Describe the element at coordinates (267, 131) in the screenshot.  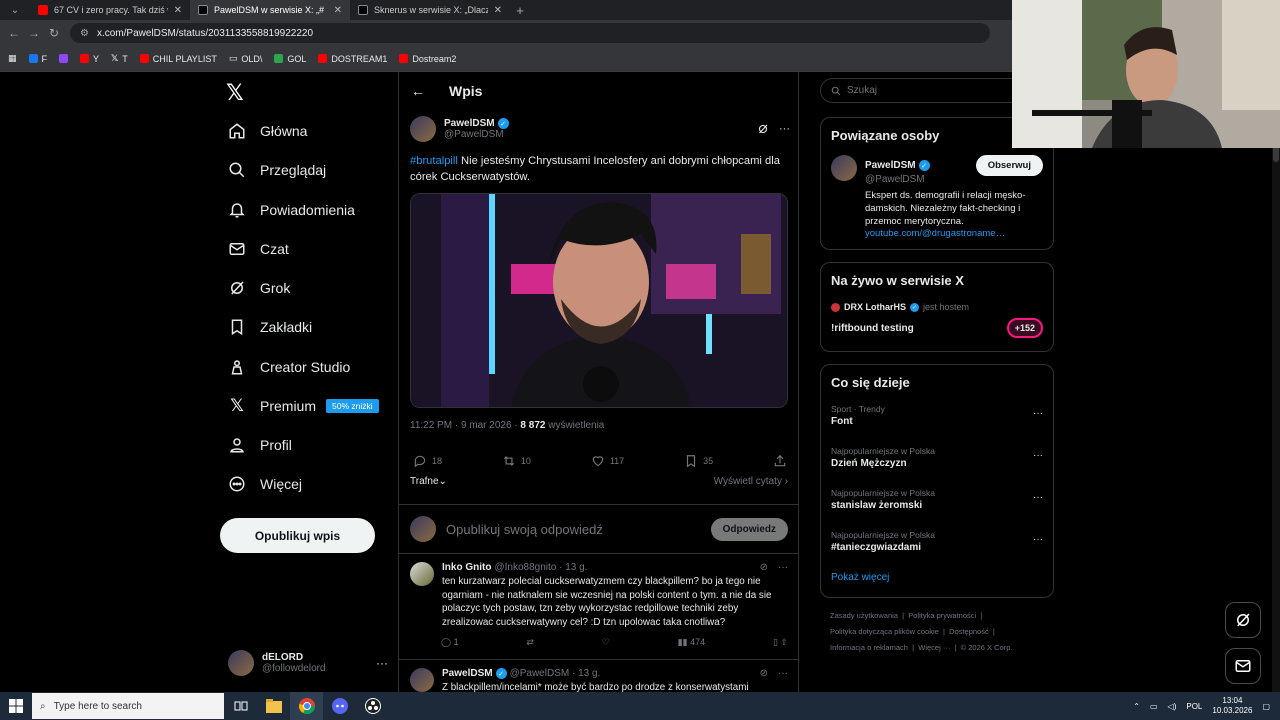
I see `nav-item-home: Główna` at that location.